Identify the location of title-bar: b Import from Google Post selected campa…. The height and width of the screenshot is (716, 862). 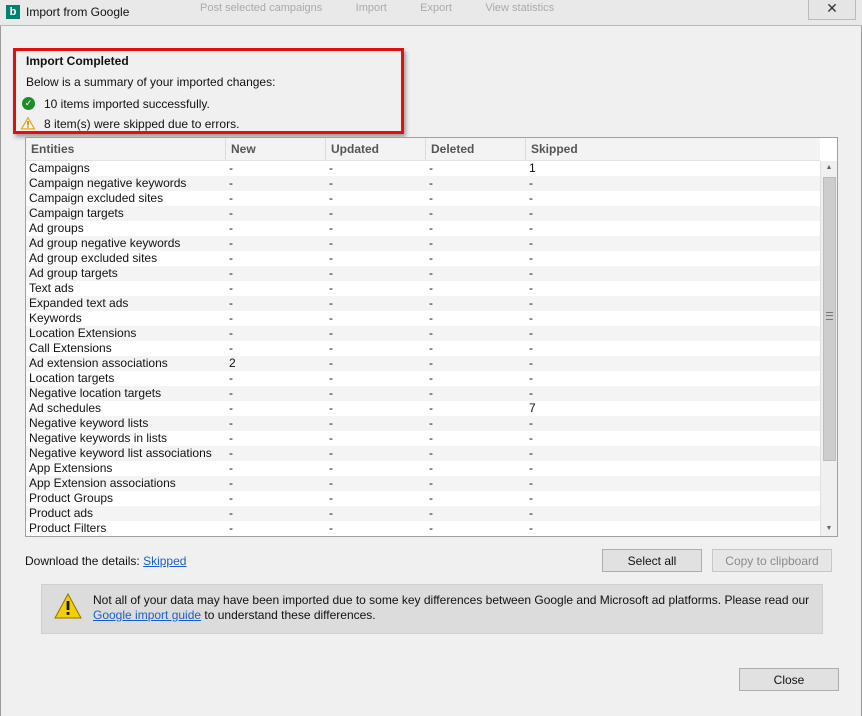
(431, 13).